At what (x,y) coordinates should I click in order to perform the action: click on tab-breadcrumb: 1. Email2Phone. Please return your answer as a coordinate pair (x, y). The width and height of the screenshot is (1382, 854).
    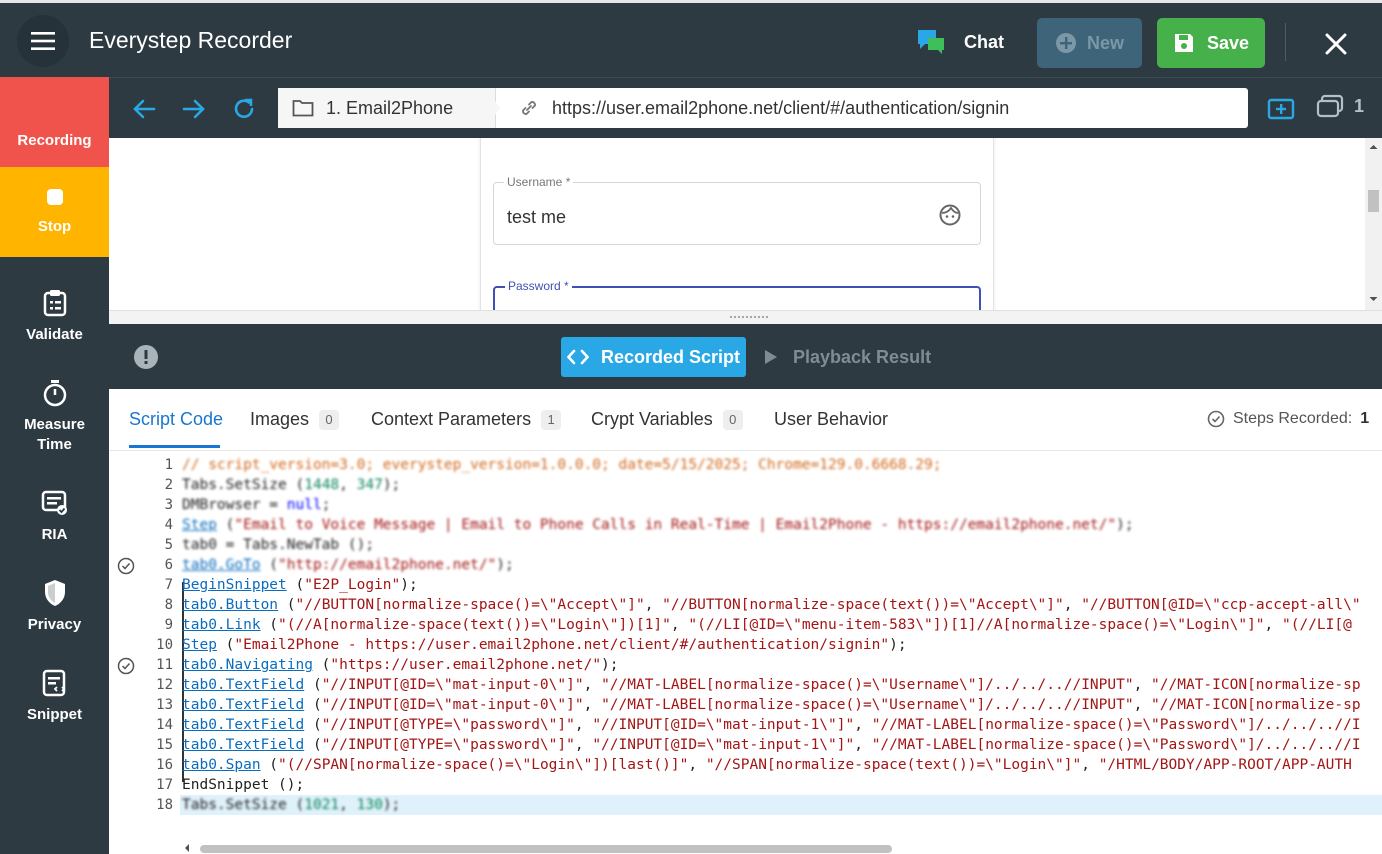
    Looking at the image, I should click on (387, 108).